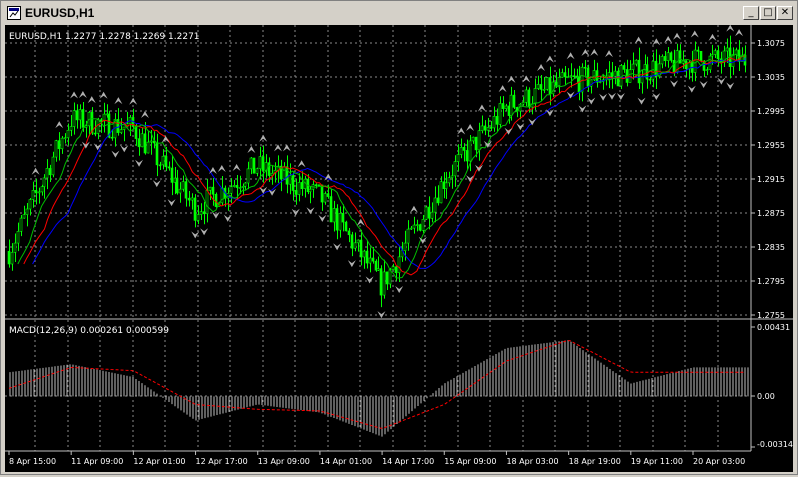 The image size is (798, 477). Describe the element at coordinates (751, 13) in the screenshot. I see `minimize-button: _` at that location.